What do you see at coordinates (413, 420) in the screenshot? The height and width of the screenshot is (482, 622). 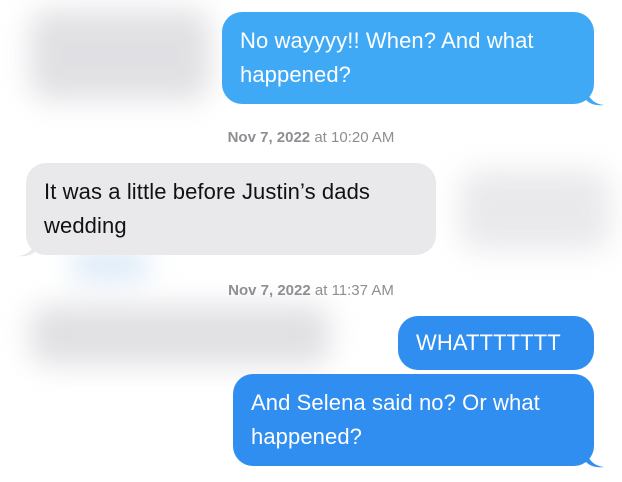 I see `sent-message-bubble: And Selena said no? Or what happened?` at bounding box center [413, 420].